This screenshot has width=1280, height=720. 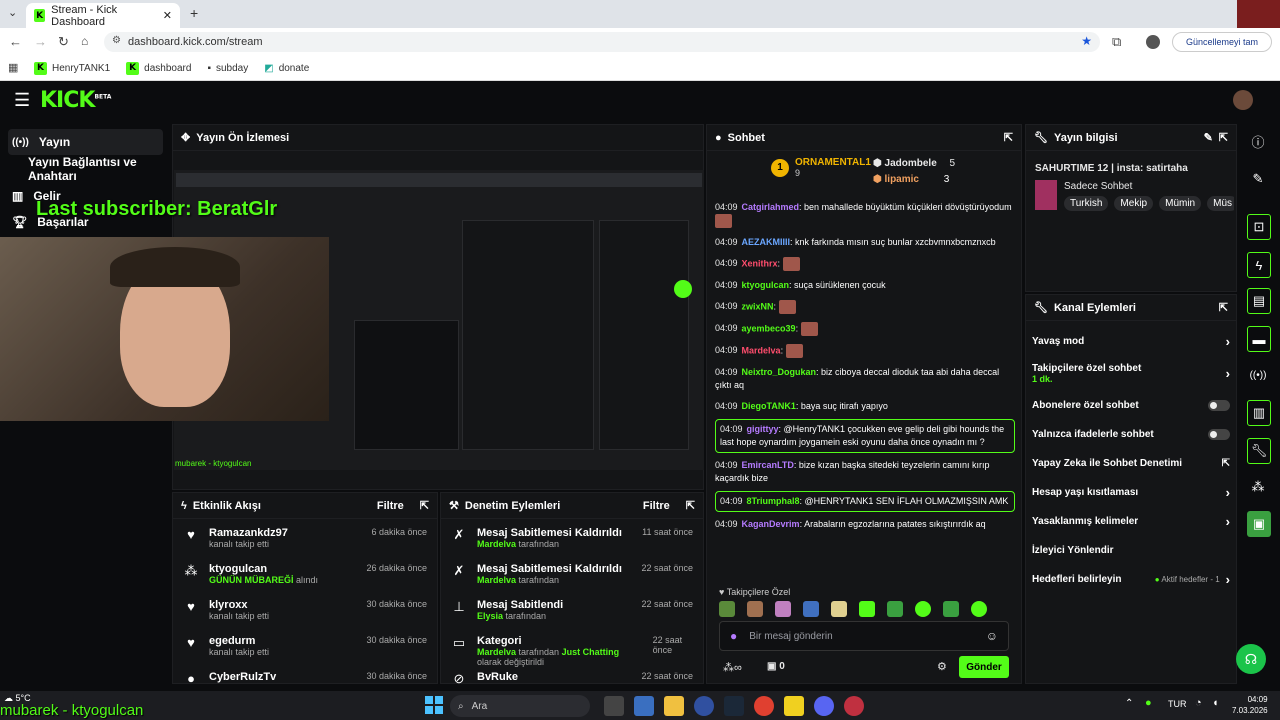 I want to click on chat-username: KaganDevrim, so click(x=771, y=524).